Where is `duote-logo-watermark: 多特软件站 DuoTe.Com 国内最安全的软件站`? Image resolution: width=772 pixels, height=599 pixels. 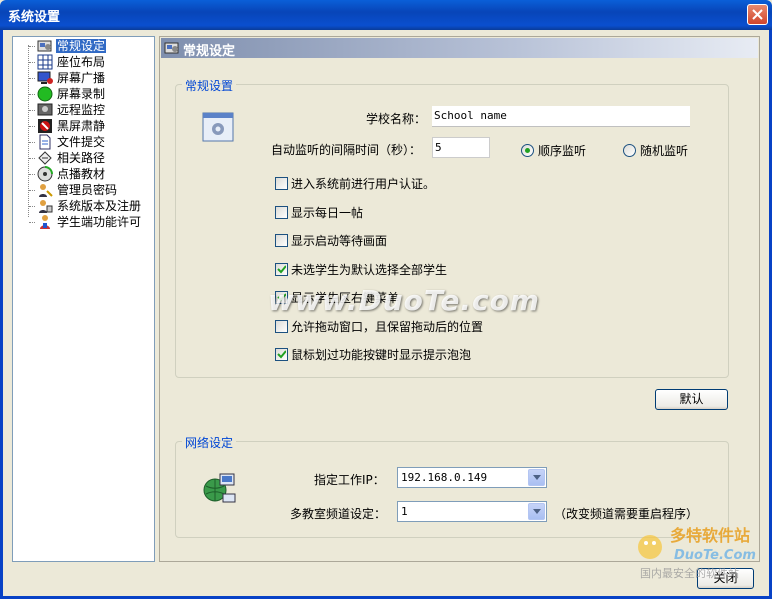 duote-logo-watermark: 多特软件站 DuoTe.Com 国内最安全的软件站 is located at coordinates (697, 553).